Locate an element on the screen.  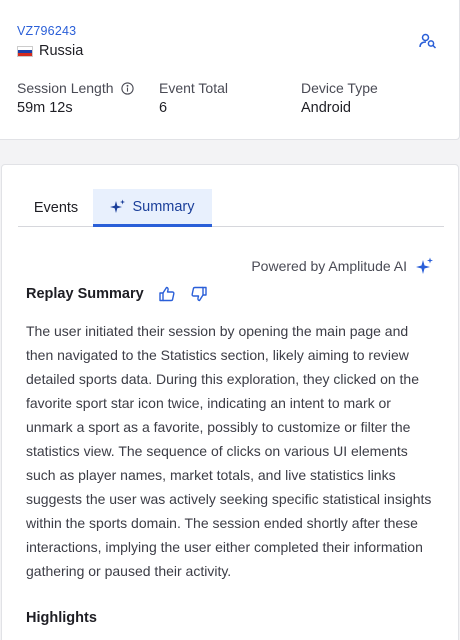
country: Russia is located at coordinates (50, 51).